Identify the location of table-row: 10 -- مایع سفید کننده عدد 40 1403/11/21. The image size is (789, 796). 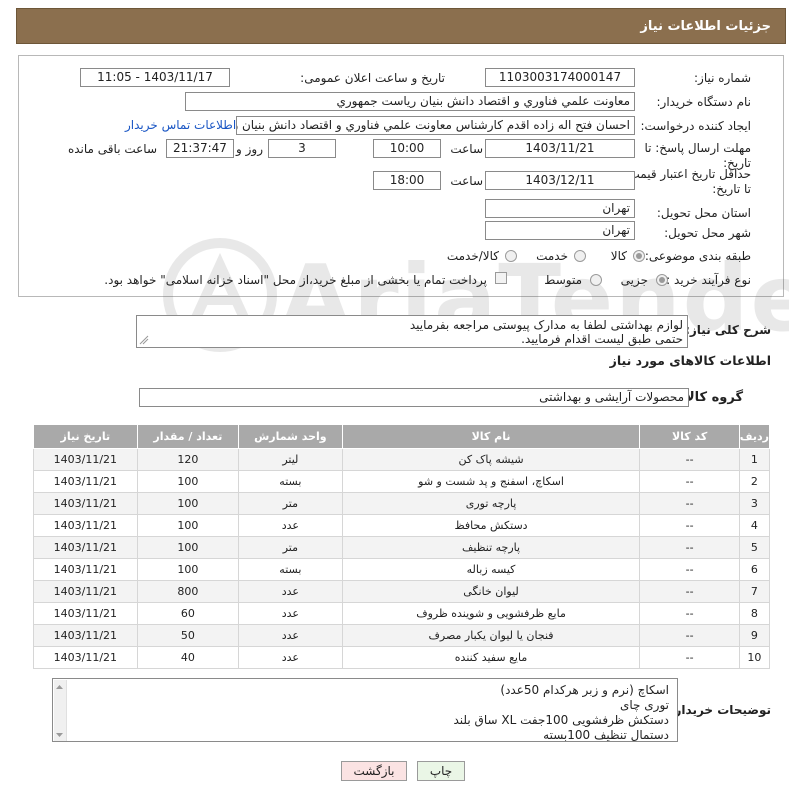
(402, 657).